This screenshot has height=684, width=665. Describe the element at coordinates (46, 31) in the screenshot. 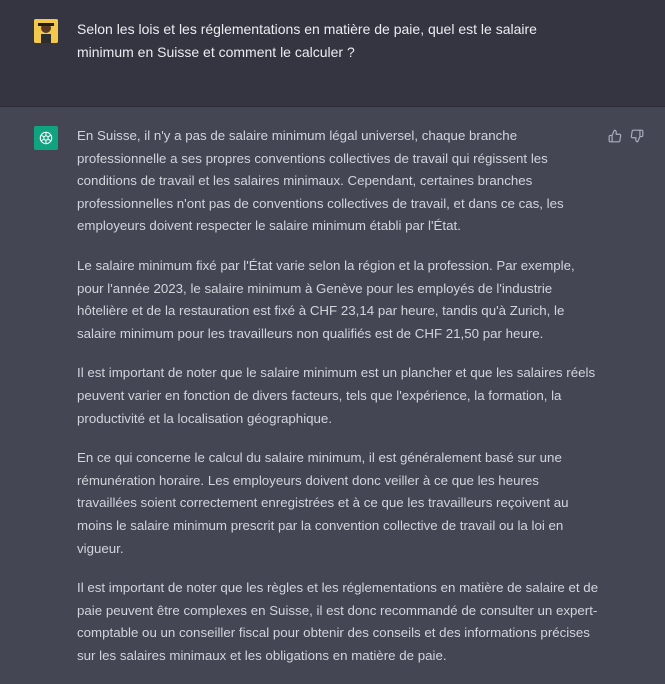

I see `user-avatar-icon` at that location.